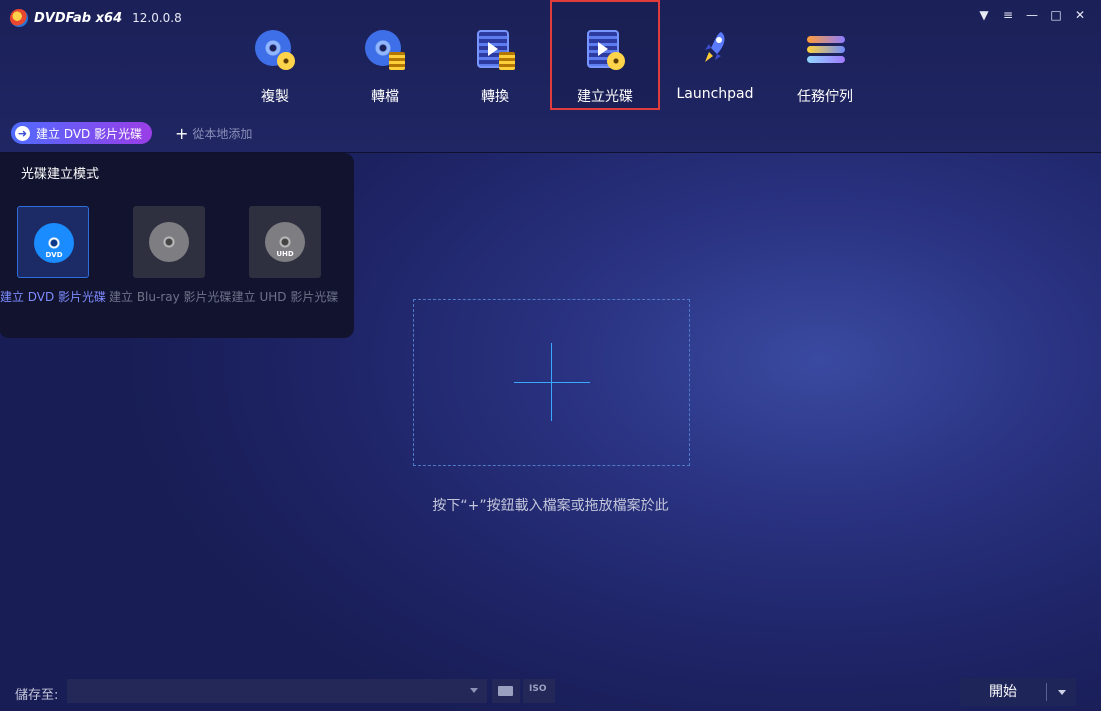  I want to click on disc-copy-icon, so click(275, 50).